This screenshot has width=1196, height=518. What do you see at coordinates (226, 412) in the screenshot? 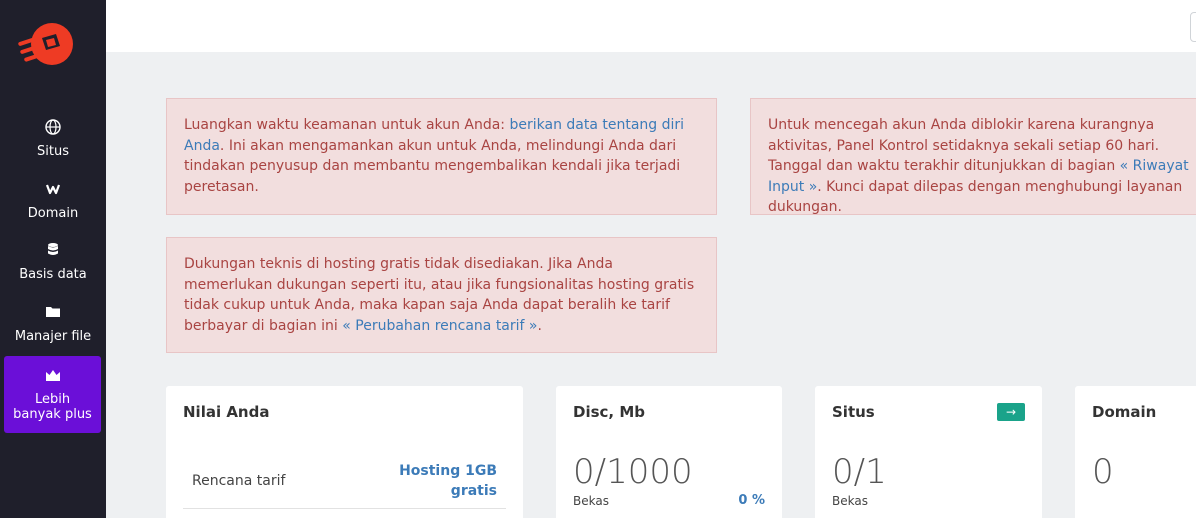
I see `card-title: Nilai Anda` at bounding box center [226, 412].